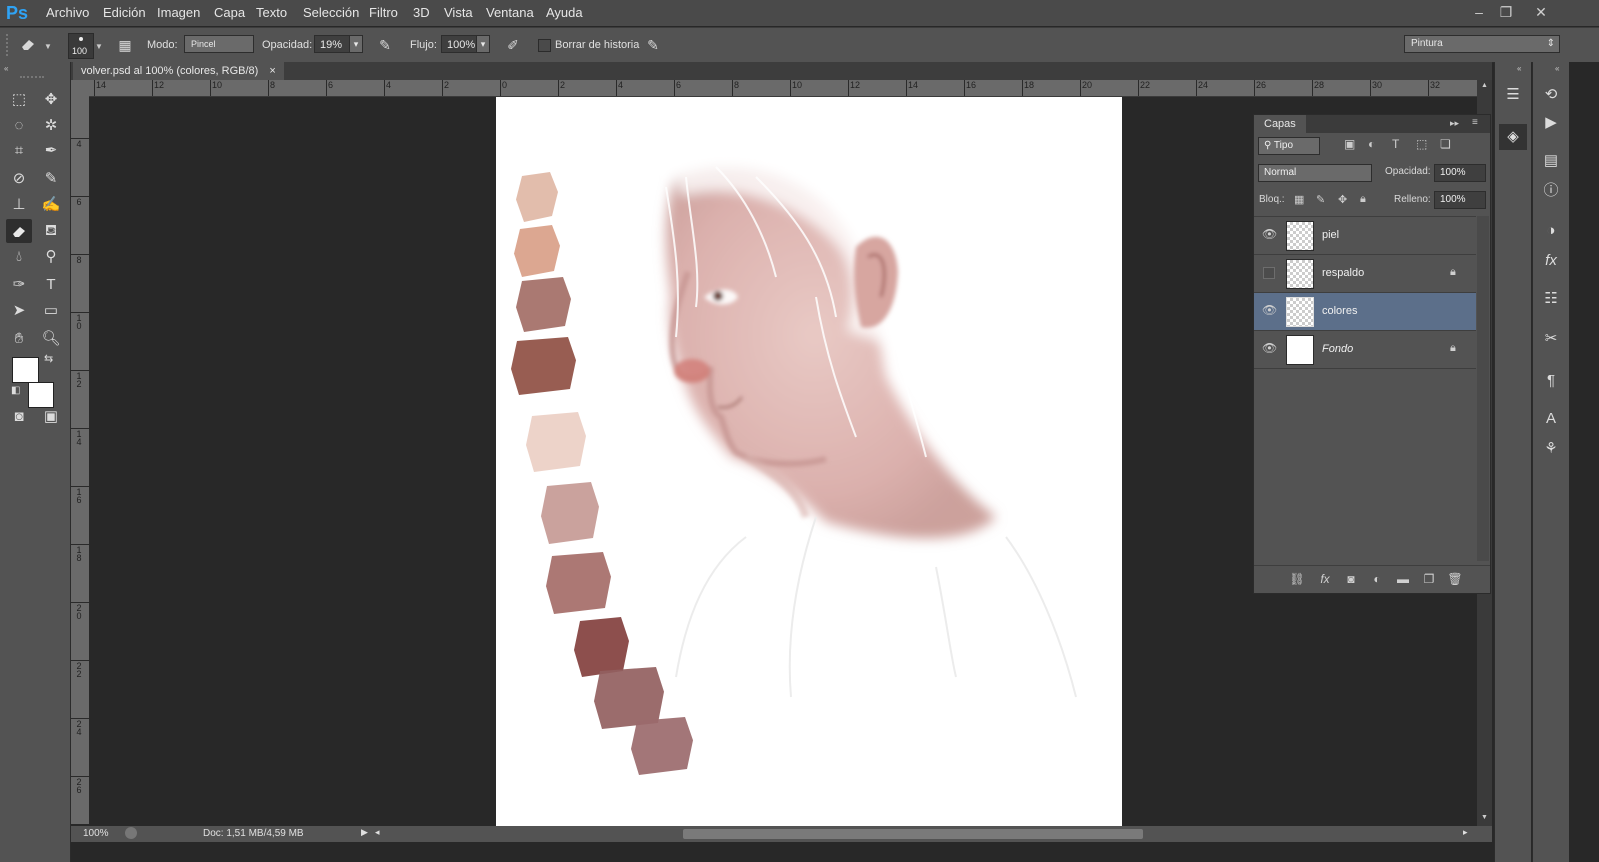 This screenshot has width=1599, height=862. What do you see at coordinates (229, 12) in the screenshot?
I see `menu-capa: Capa` at bounding box center [229, 12].